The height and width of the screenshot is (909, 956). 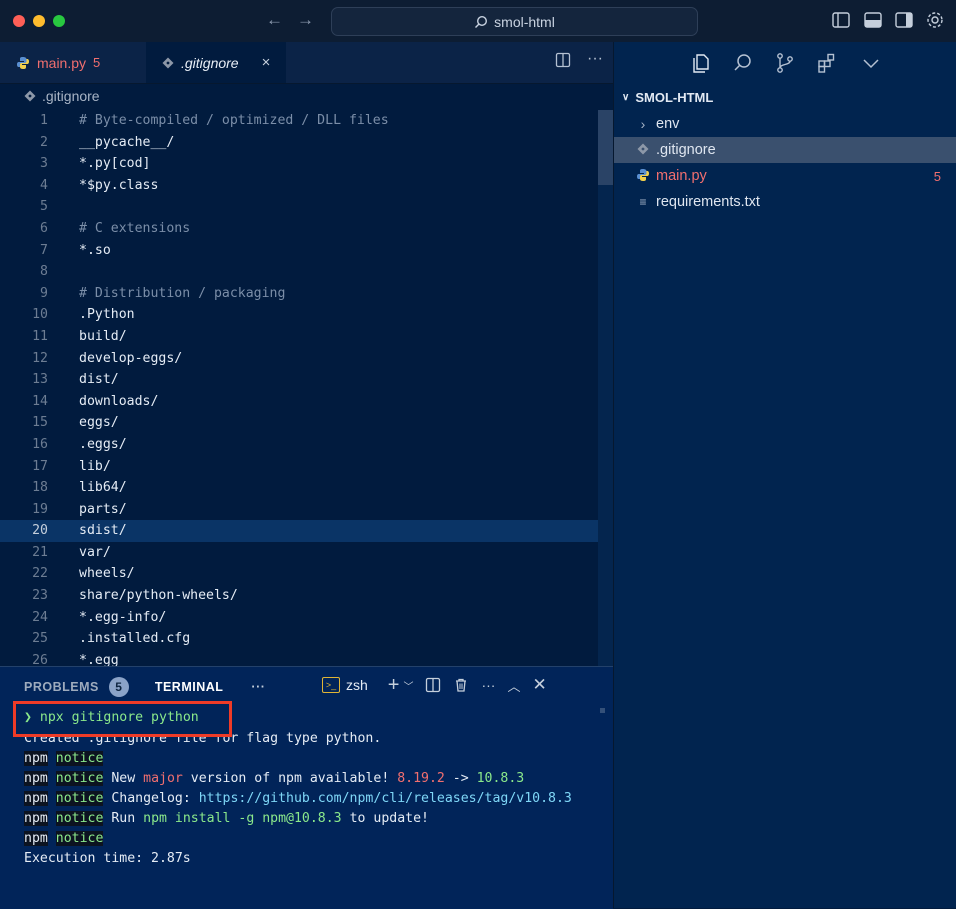 I want to click on code-line: 14 downloads/, so click(x=299, y=402).